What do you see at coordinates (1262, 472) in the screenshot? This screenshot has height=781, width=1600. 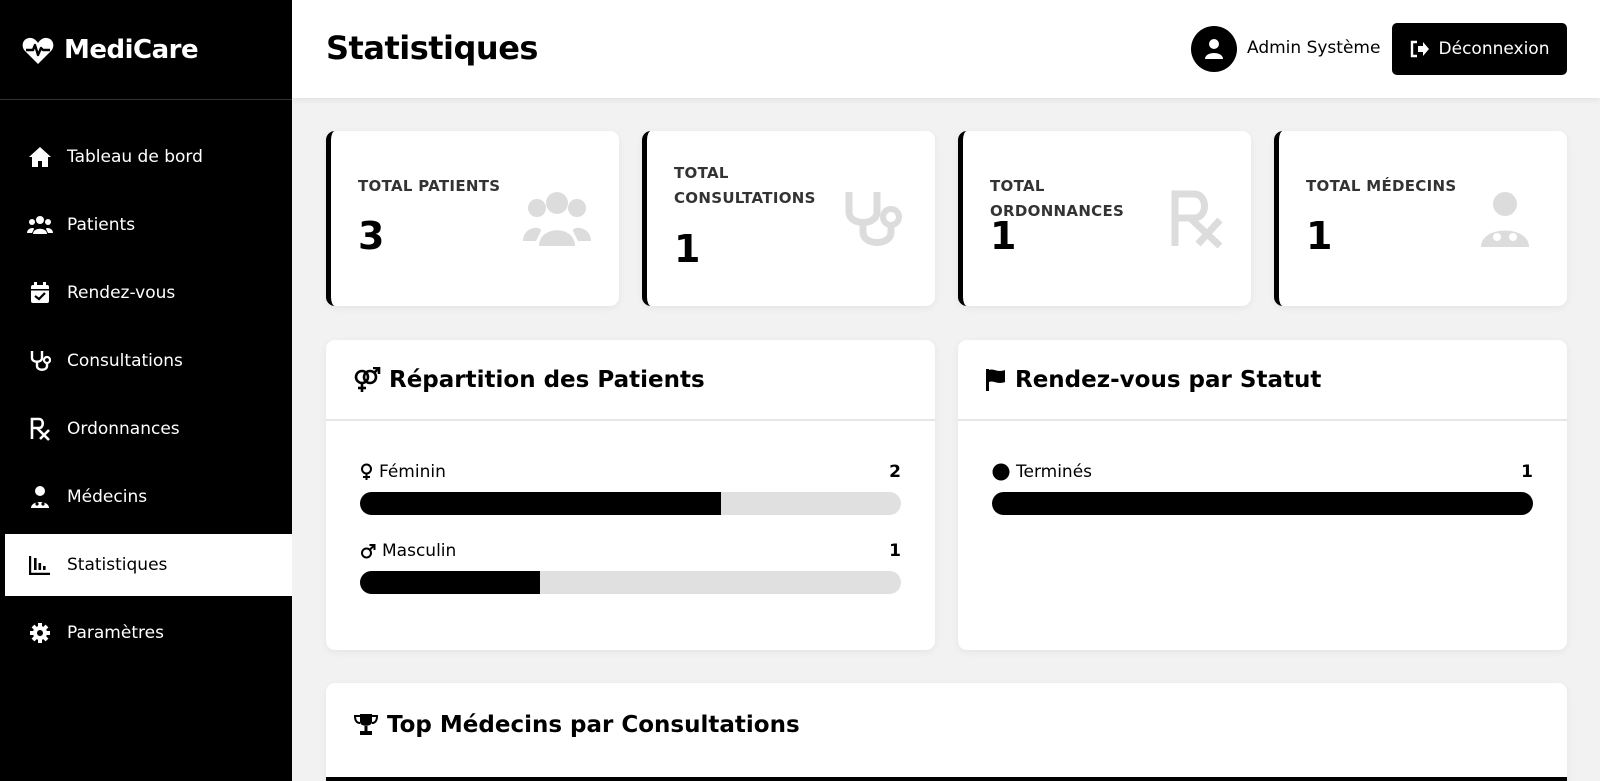 I see `bar-label: Terminés` at bounding box center [1262, 472].